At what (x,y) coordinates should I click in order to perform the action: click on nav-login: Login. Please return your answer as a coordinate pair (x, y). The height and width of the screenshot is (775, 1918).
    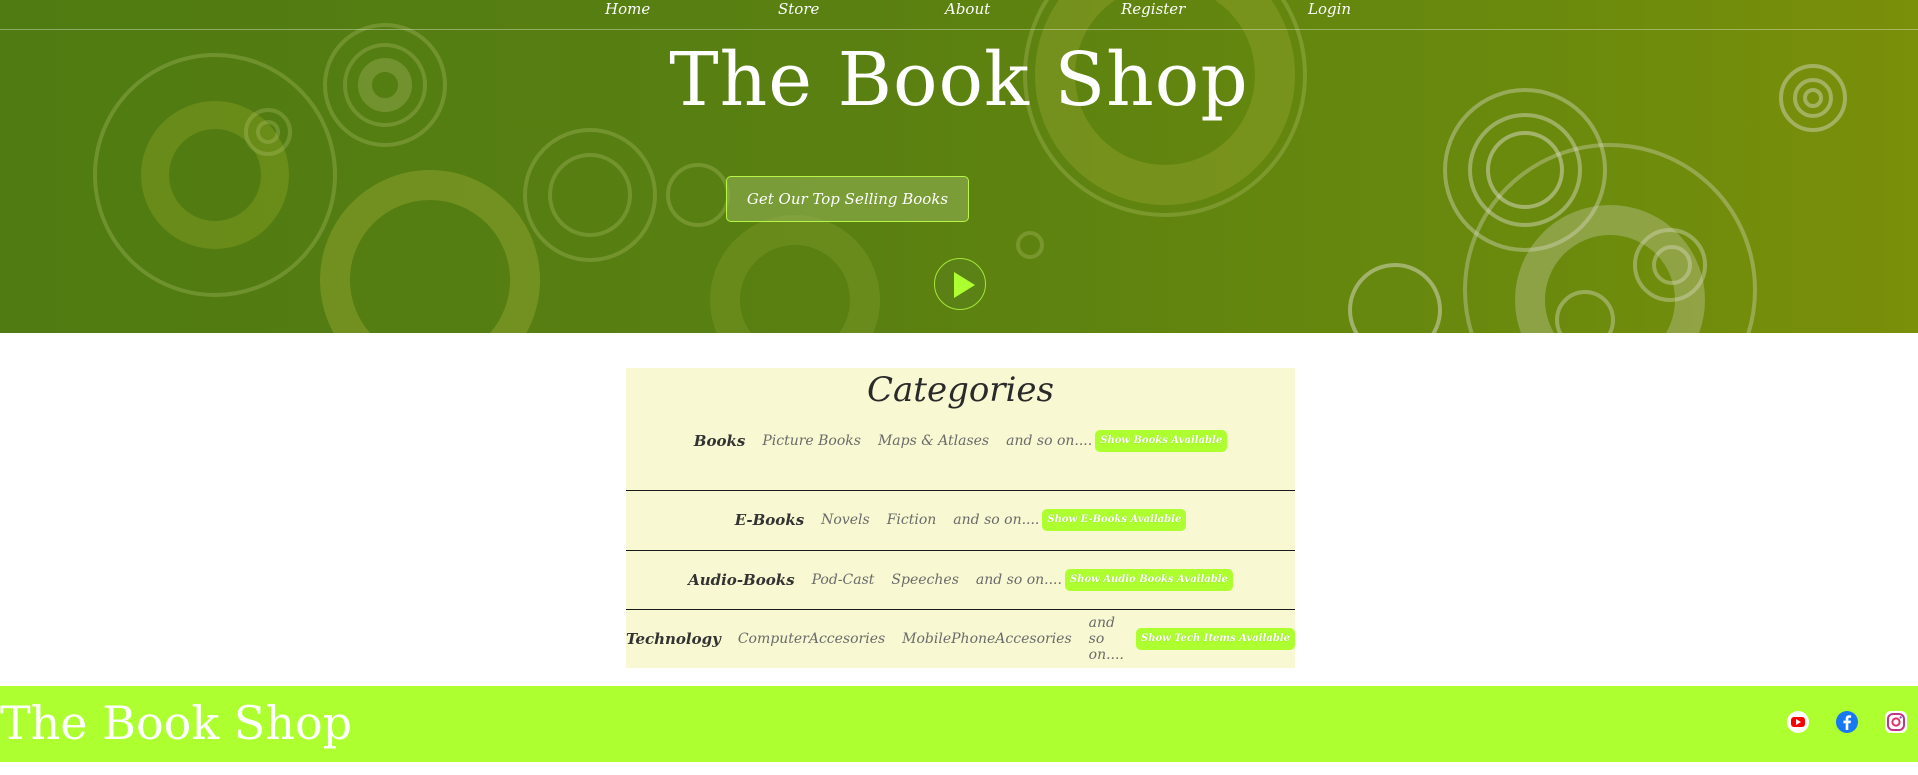
    Looking at the image, I should click on (1329, 9).